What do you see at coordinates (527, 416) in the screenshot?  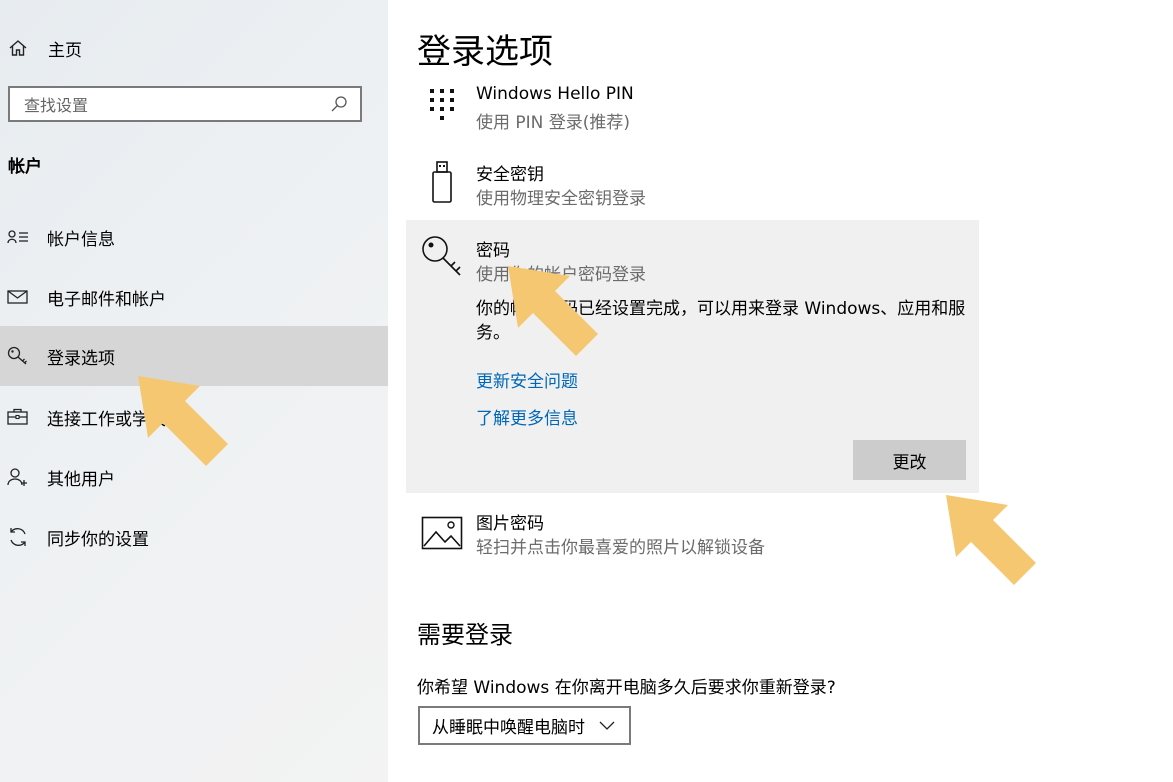 I see `learn-more-link: 了解更多信息` at bounding box center [527, 416].